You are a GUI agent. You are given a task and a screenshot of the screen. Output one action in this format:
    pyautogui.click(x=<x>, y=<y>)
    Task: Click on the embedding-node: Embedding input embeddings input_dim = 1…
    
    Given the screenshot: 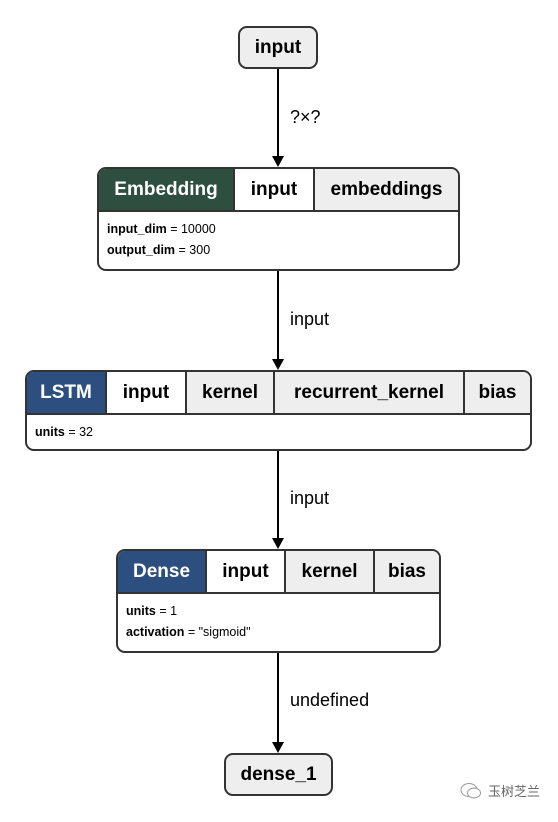 What is the action you would take?
    pyautogui.click(x=278, y=219)
    